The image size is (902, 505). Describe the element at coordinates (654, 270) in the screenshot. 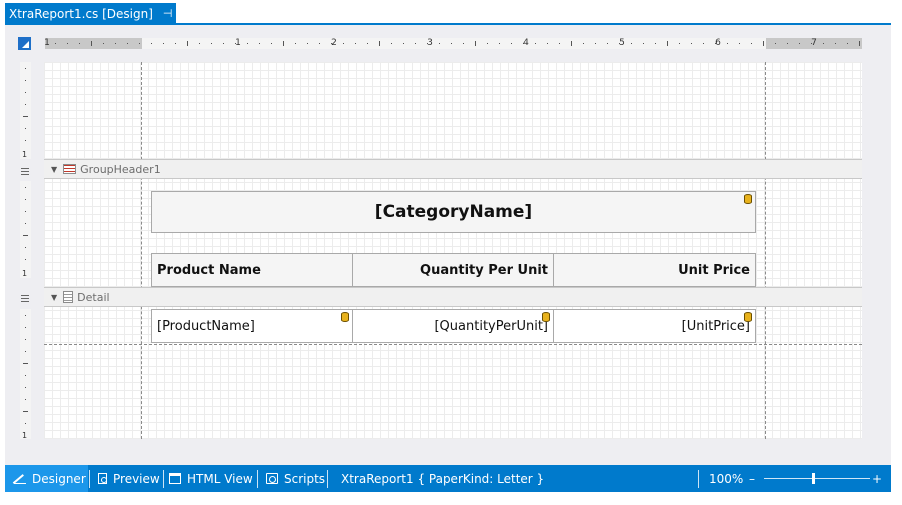

I see `header-unit-price: Unit Price` at that location.